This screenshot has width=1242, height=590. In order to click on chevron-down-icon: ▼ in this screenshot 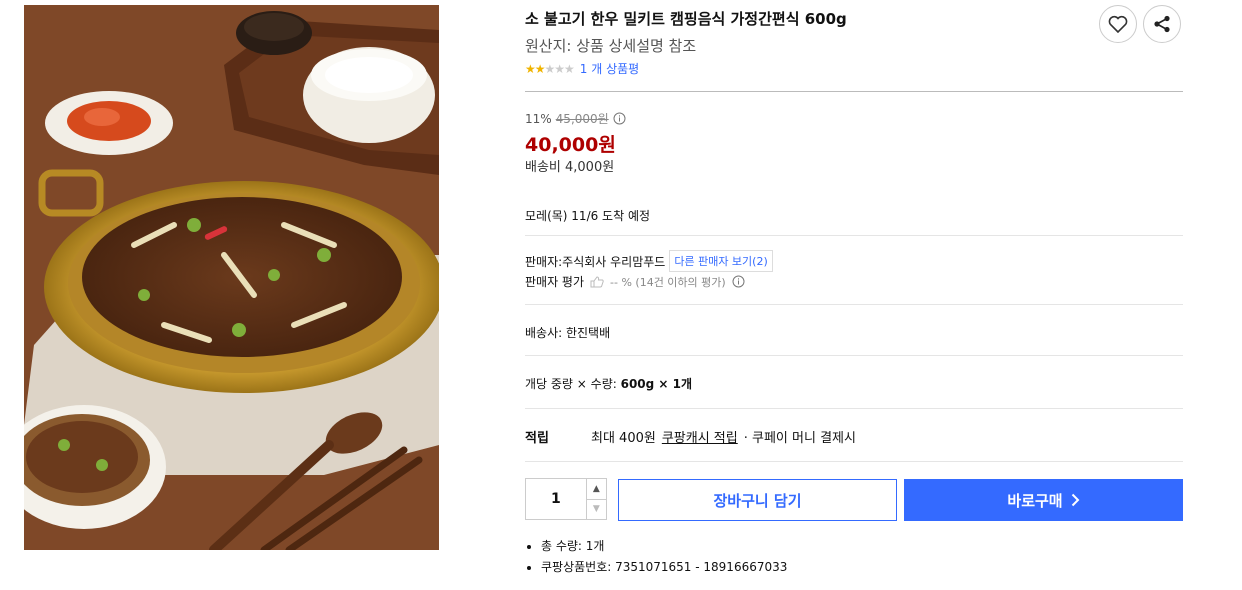, I will do `click(596, 509)`.